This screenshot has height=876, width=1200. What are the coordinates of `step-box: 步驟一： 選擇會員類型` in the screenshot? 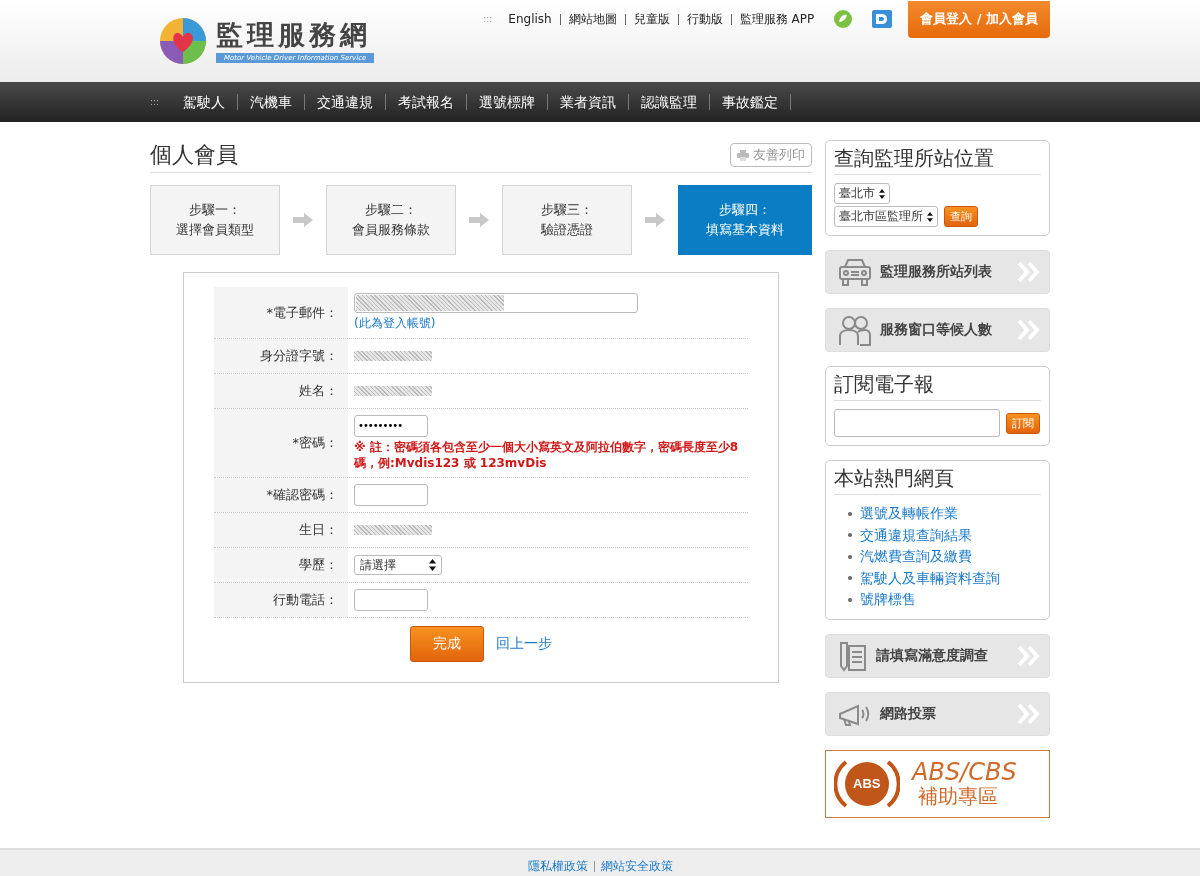 It's located at (215, 220).